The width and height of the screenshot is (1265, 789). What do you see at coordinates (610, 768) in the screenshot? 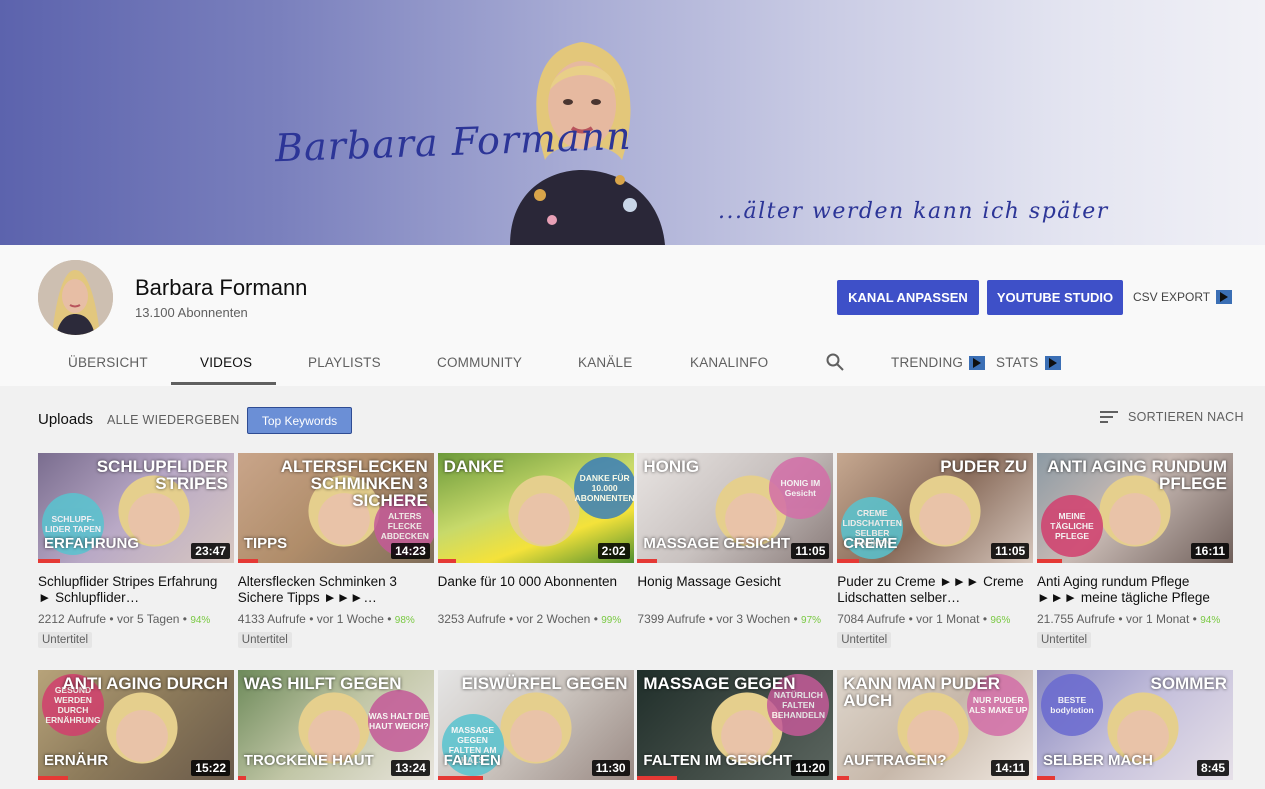
I see `video-duration: 11:30` at bounding box center [610, 768].